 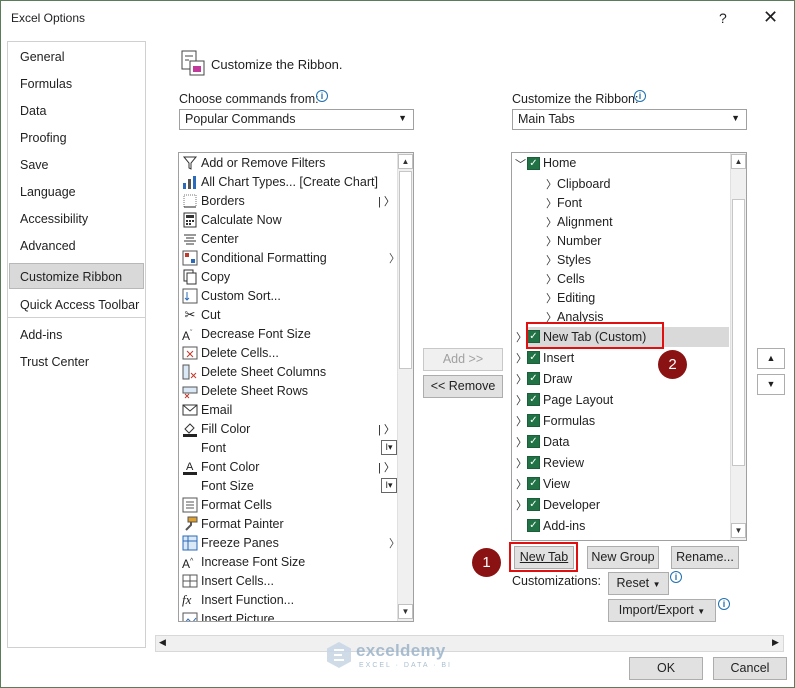 I want to click on move-up-button: ▲, so click(x=771, y=358).